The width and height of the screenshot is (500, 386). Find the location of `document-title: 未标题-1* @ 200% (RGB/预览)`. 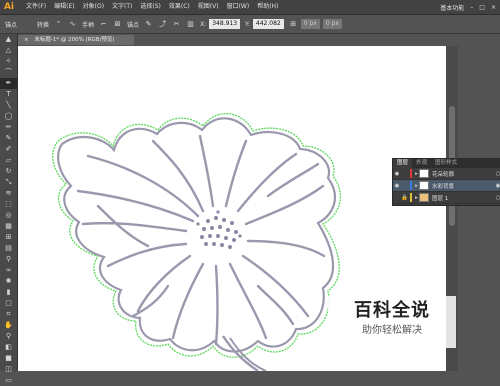

document-title: 未标题-1* @ 200% (RGB/预览) is located at coordinates (74, 40).